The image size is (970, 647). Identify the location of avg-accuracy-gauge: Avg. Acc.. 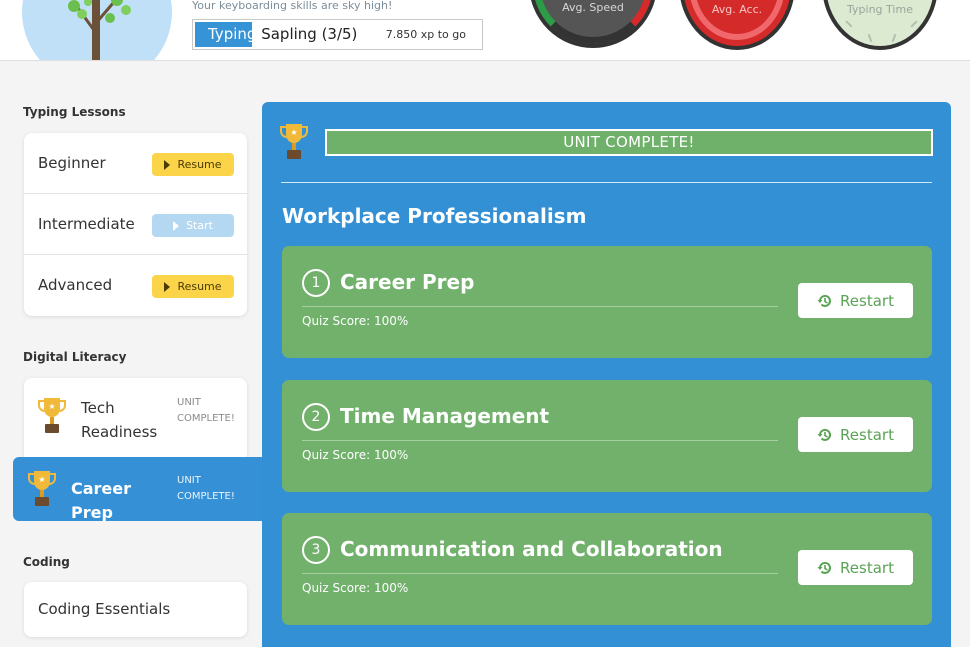
(737, 25).